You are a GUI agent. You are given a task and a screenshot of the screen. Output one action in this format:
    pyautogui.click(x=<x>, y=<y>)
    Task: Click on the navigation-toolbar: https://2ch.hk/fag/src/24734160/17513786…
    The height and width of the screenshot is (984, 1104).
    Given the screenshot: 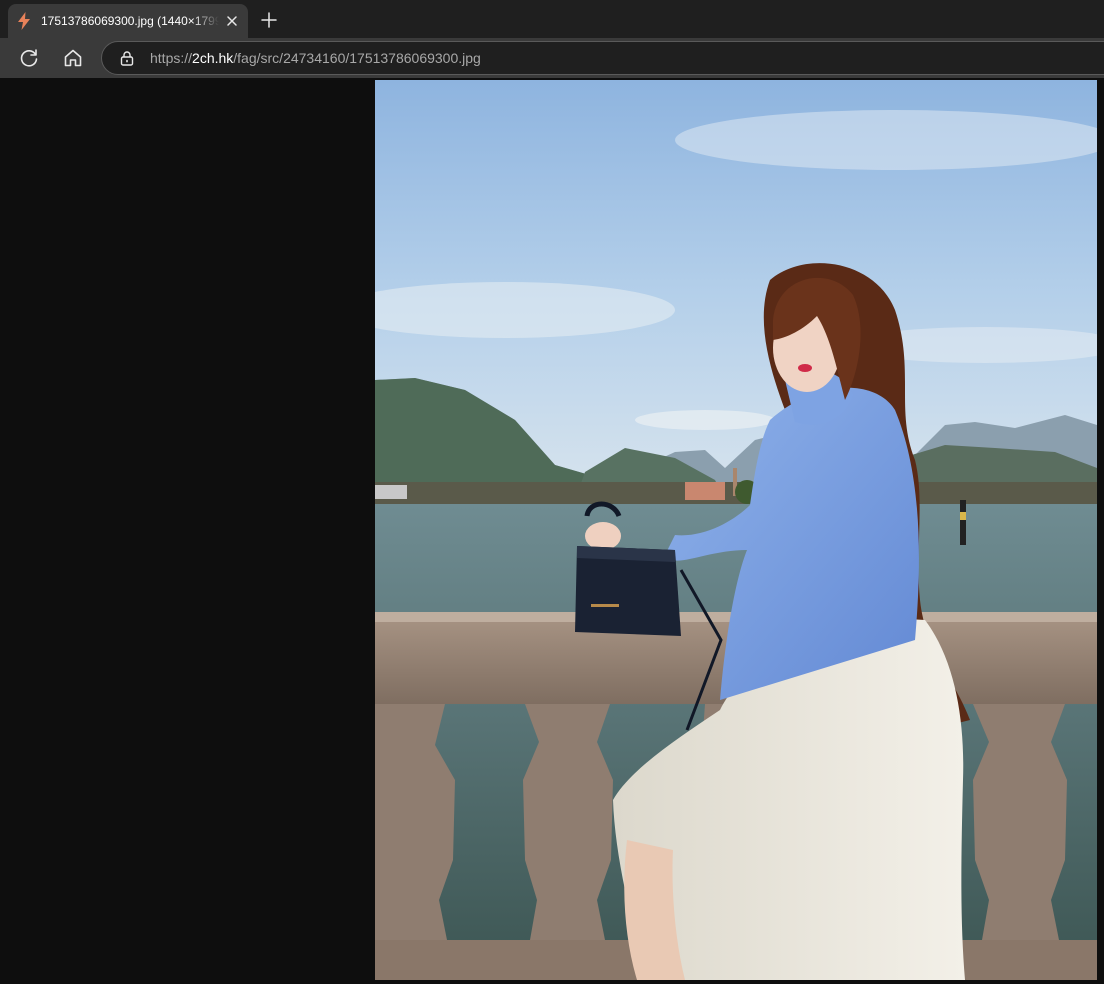 What is the action you would take?
    pyautogui.click(x=552, y=58)
    